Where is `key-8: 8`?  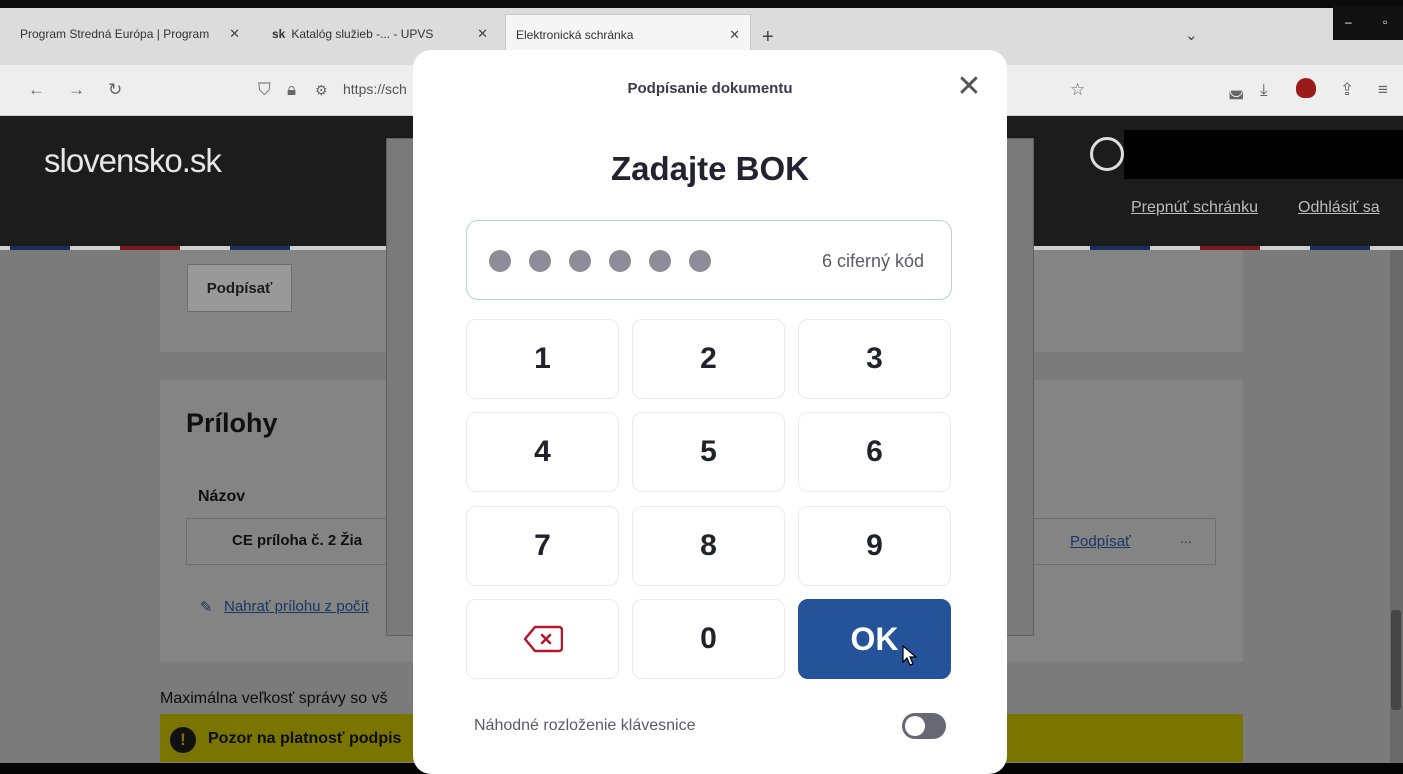
key-8: 8 is located at coordinates (708, 546).